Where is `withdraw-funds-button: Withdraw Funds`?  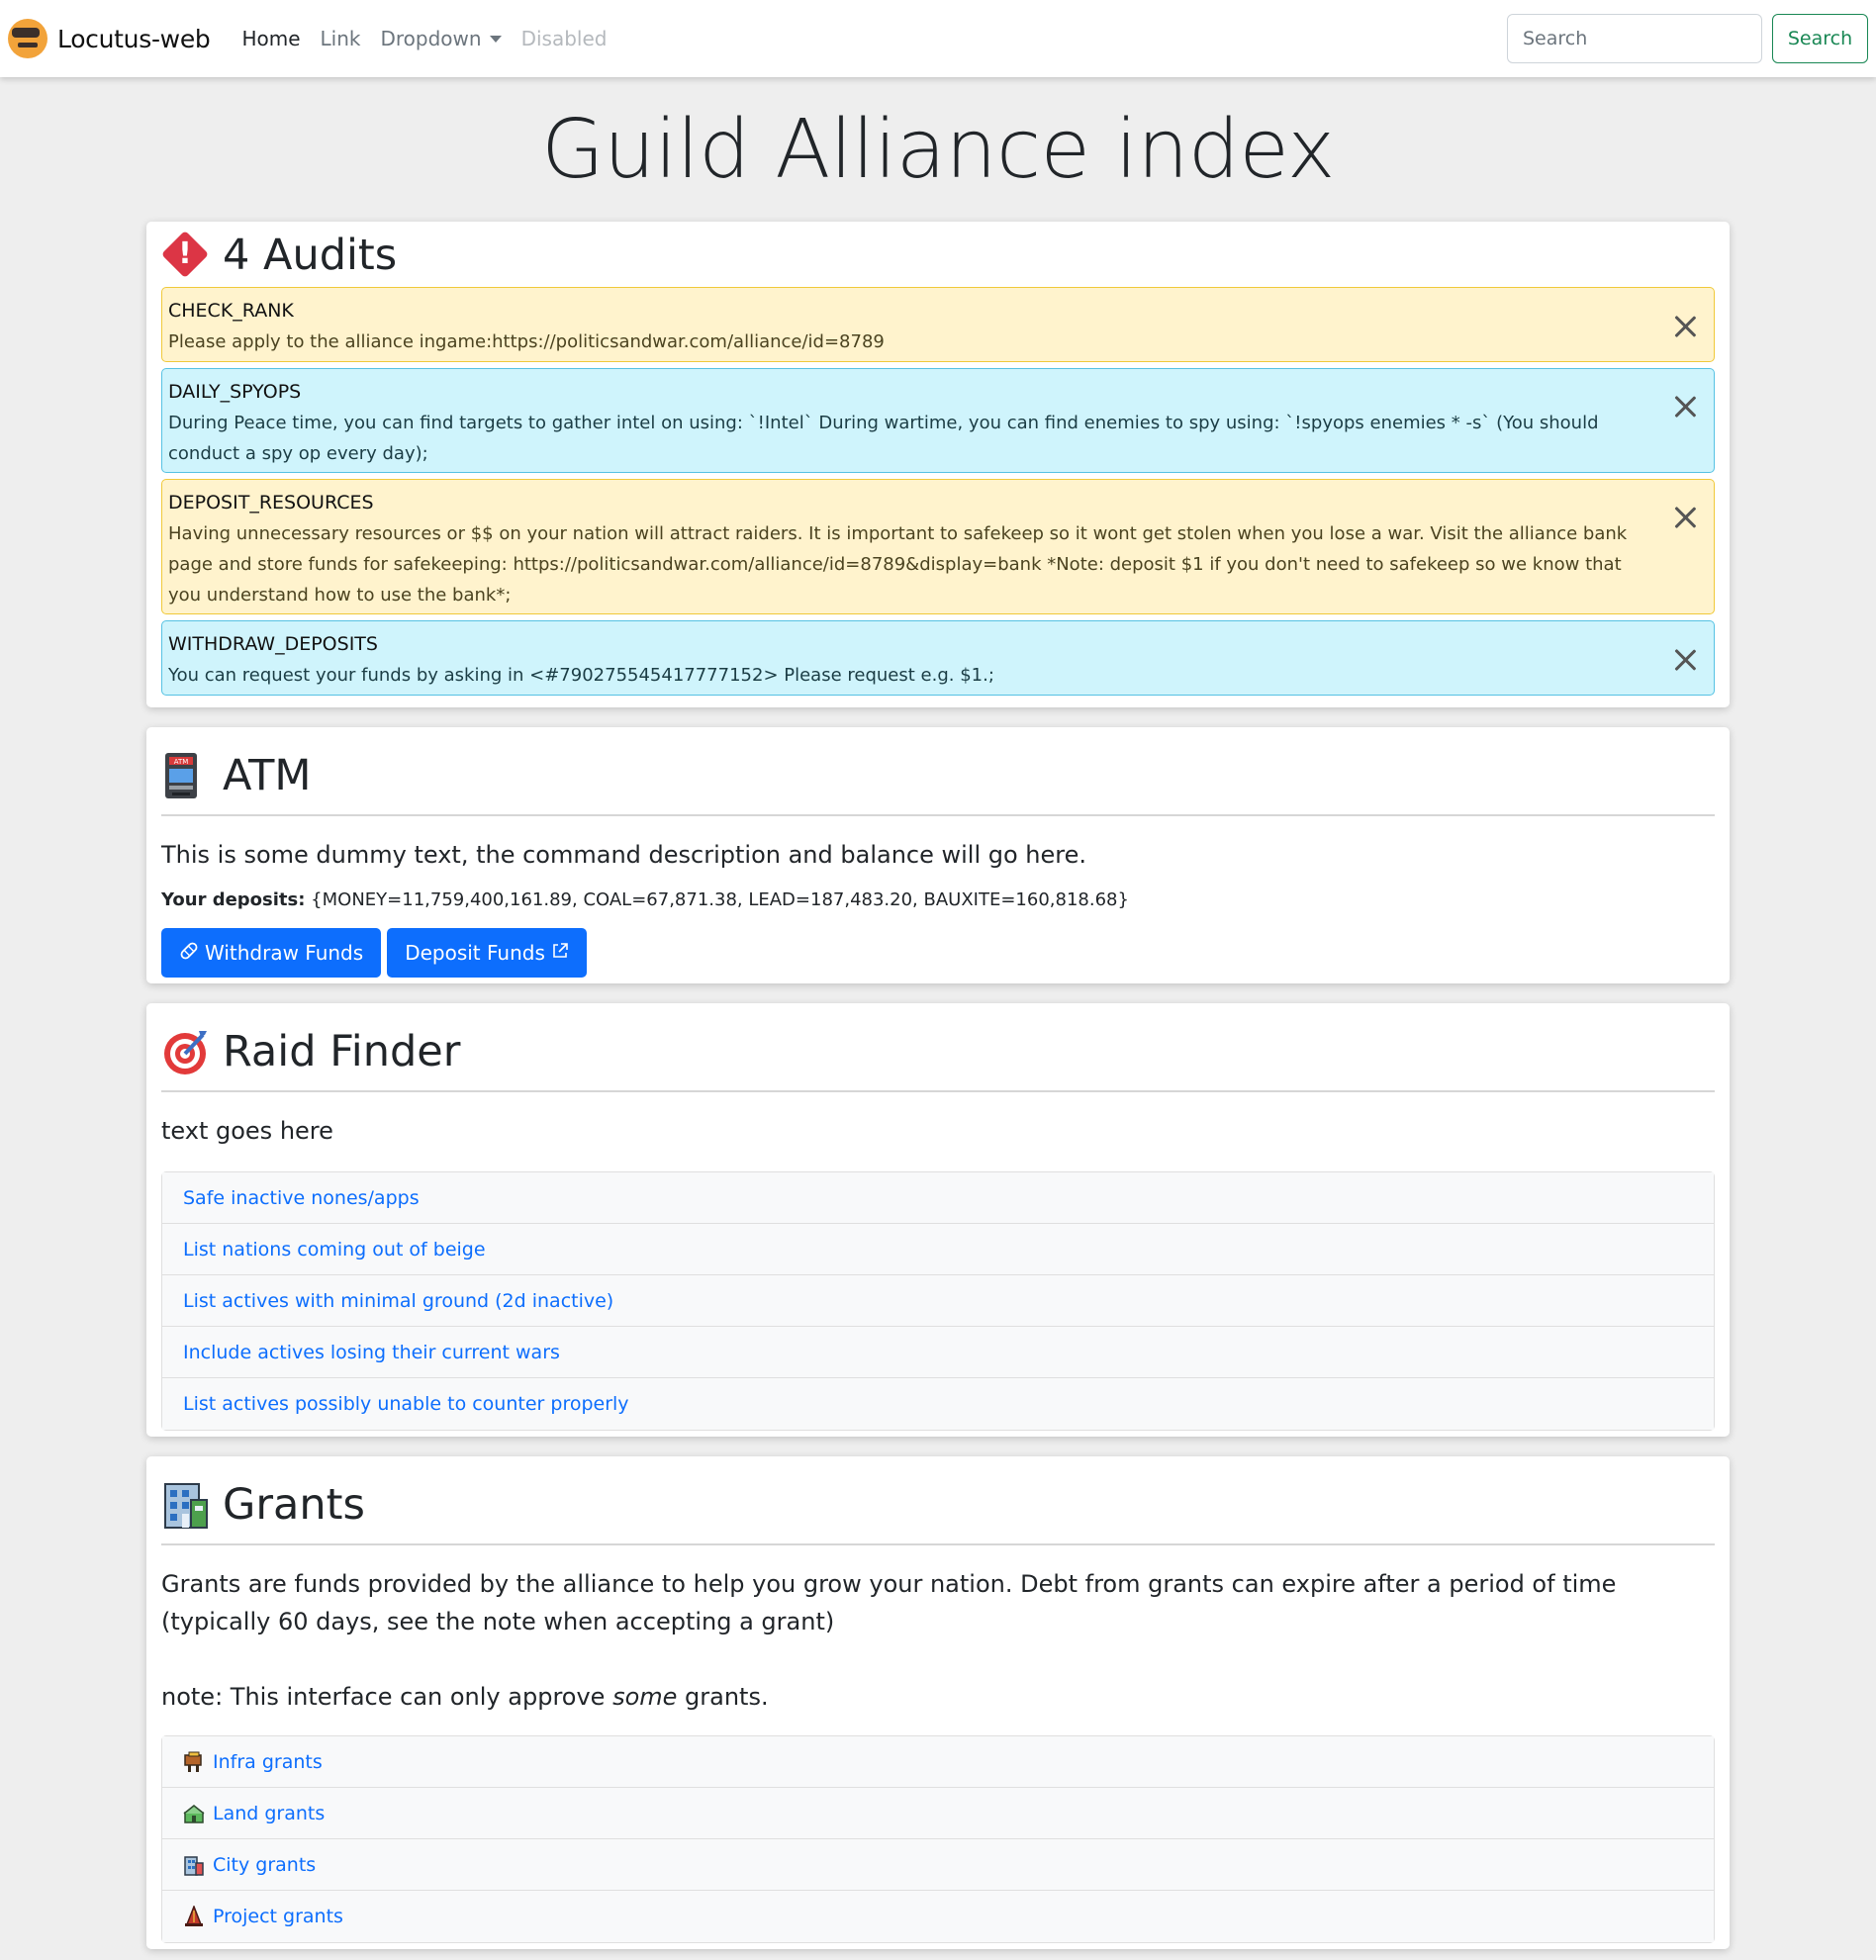 withdraw-funds-button: Withdraw Funds is located at coordinates (271, 953).